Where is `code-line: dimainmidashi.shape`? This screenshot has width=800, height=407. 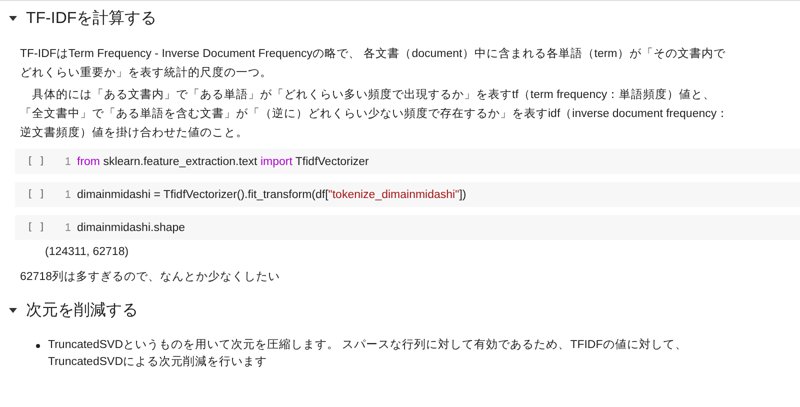 code-line: dimainmidashi.shape is located at coordinates (131, 228).